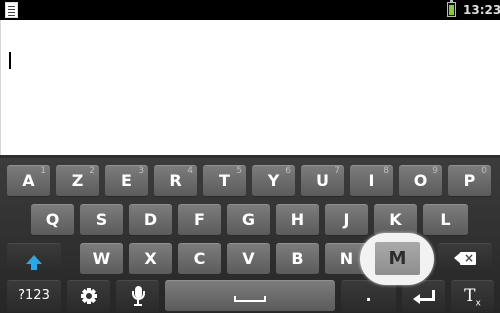 The width and height of the screenshot is (500, 313). Describe the element at coordinates (250, 10) in the screenshot. I see `status-bar: 13:23` at that location.